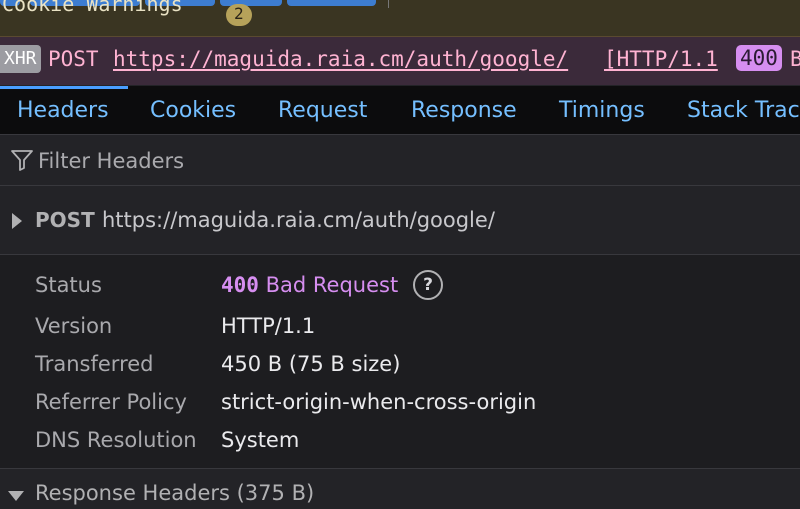 The image size is (800, 509). Describe the element at coordinates (400, 285) in the screenshot. I see `status-row: Status 400 Bad Request ?` at that location.